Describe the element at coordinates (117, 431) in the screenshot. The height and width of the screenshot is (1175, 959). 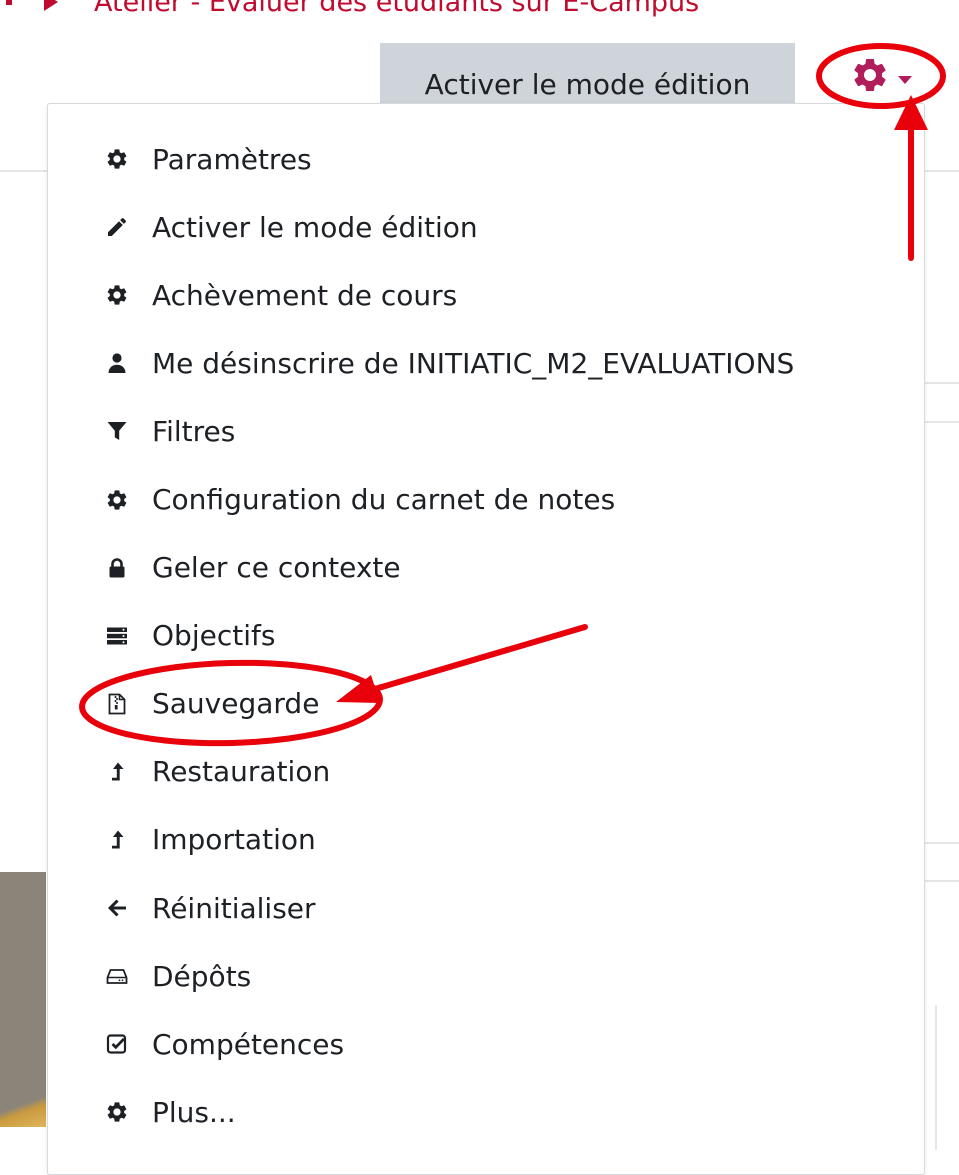
I see `filter-icon` at that location.